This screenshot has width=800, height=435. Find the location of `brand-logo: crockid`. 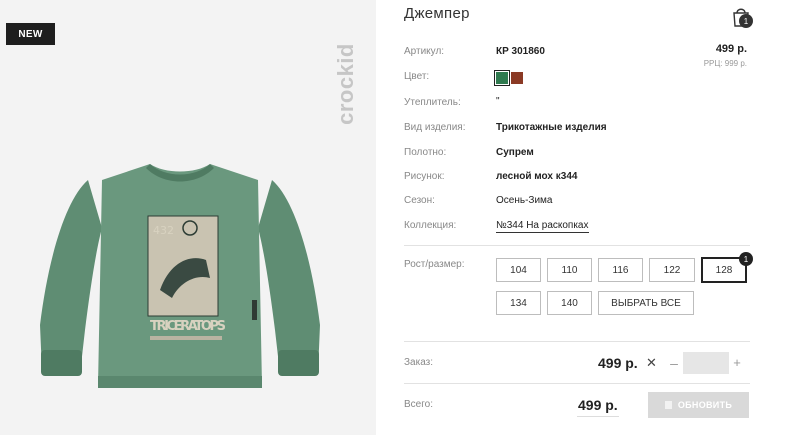

brand-logo: crockid is located at coordinates (345, 83).